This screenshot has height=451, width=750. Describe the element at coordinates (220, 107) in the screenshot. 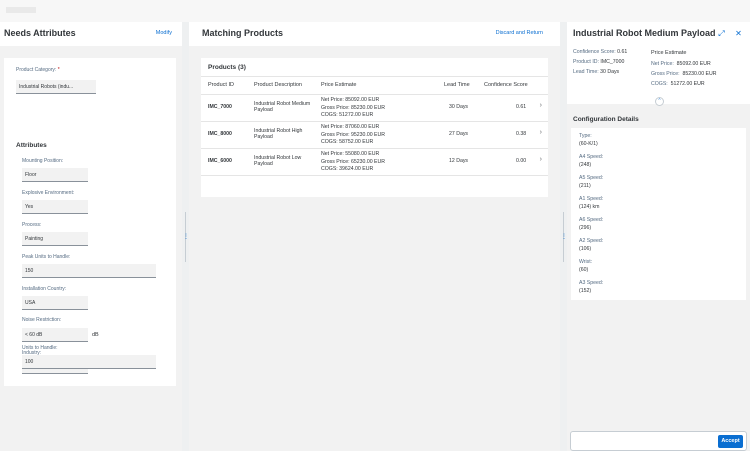

I see `product-id: IMC_7000` at that location.